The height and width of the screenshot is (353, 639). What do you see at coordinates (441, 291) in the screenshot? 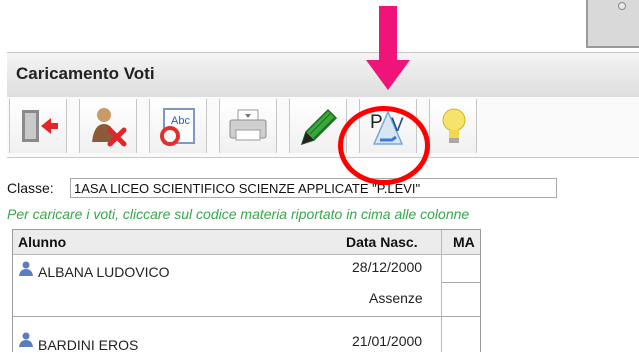
I see `column-divider` at bounding box center [441, 291].